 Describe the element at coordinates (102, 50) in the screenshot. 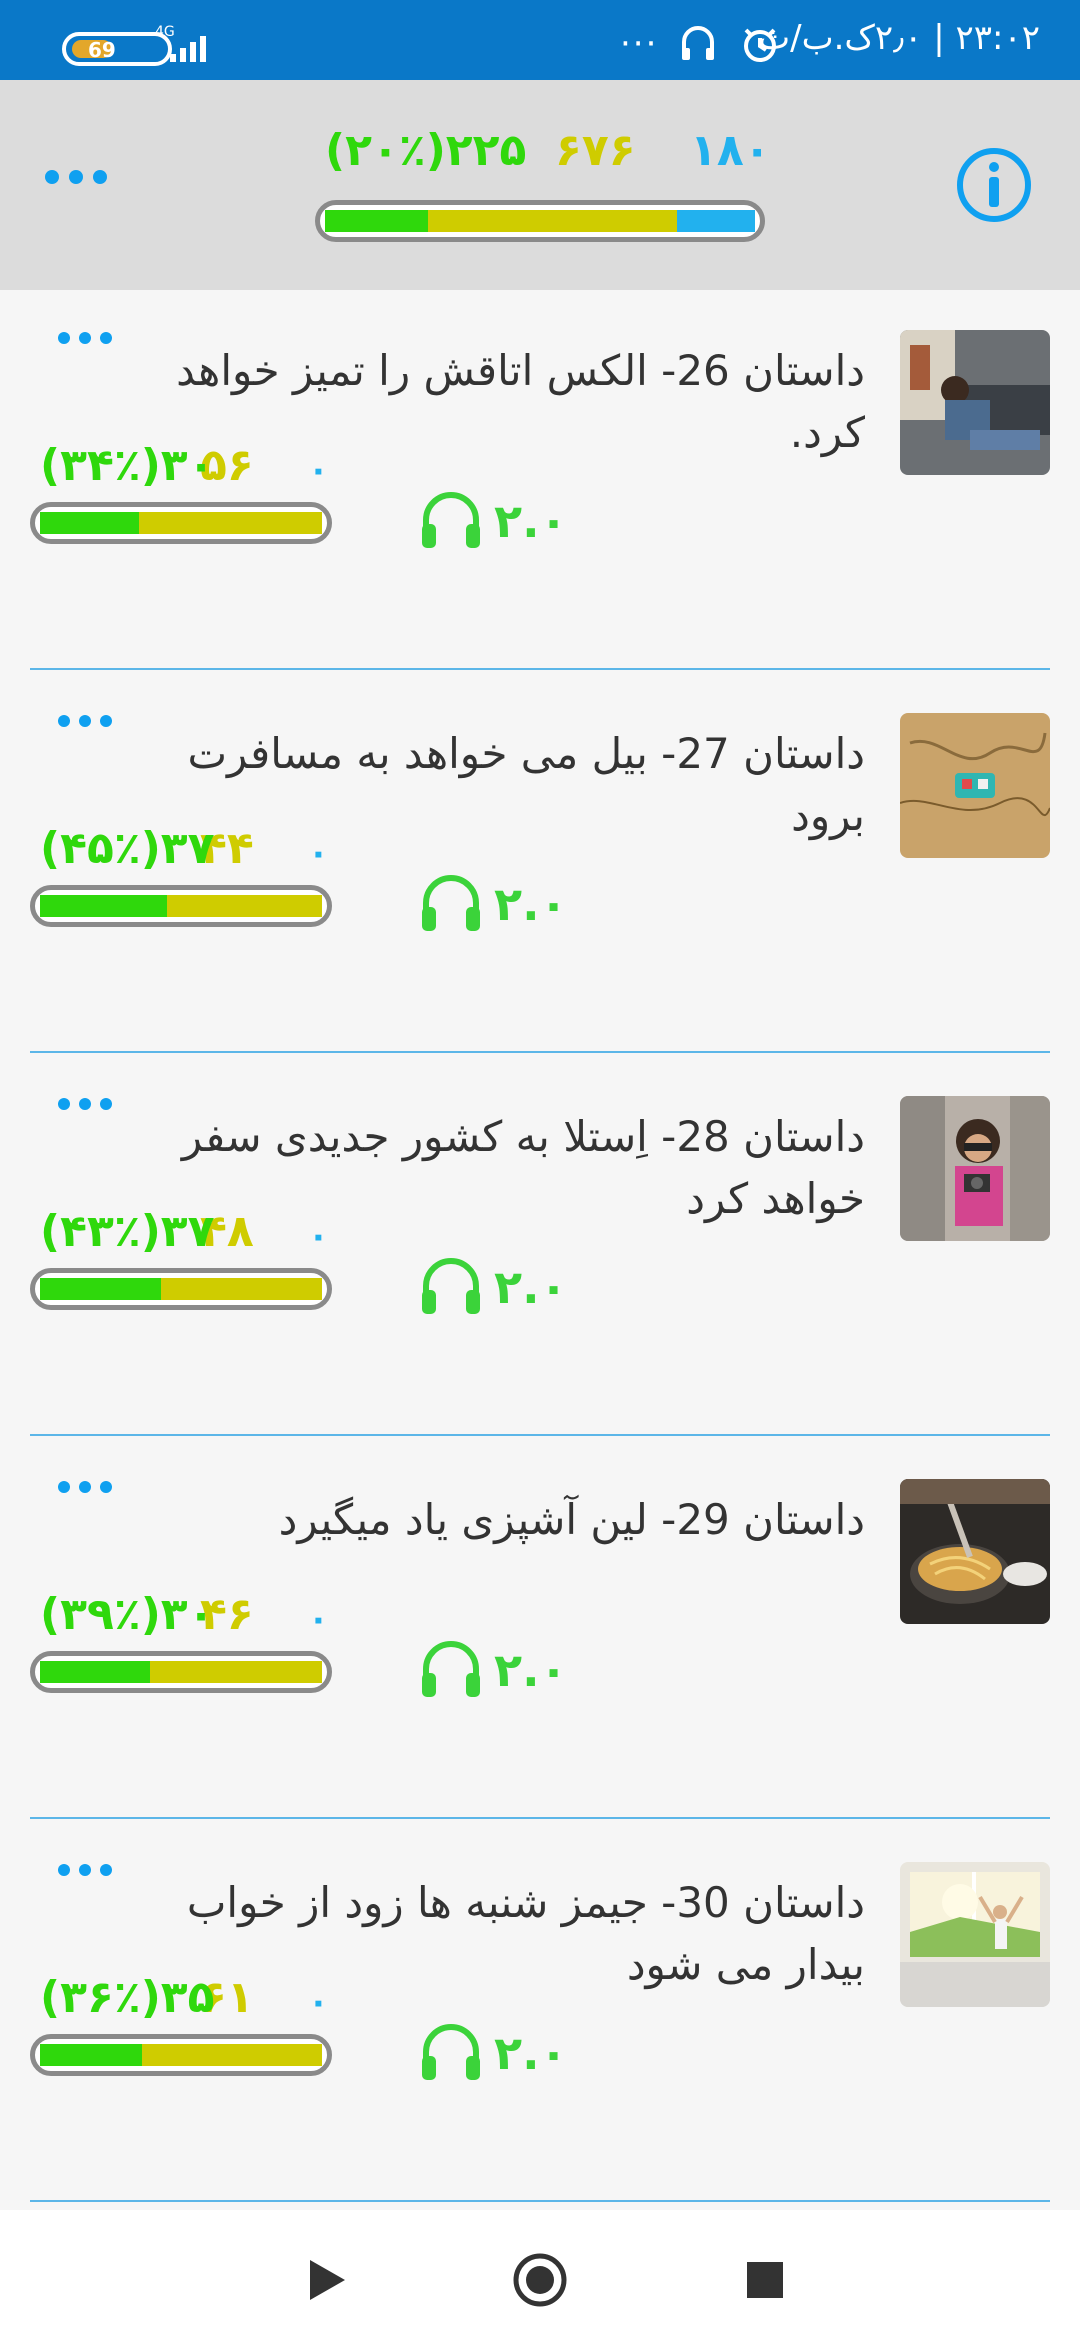

I see `battery-level: 69` at that location.